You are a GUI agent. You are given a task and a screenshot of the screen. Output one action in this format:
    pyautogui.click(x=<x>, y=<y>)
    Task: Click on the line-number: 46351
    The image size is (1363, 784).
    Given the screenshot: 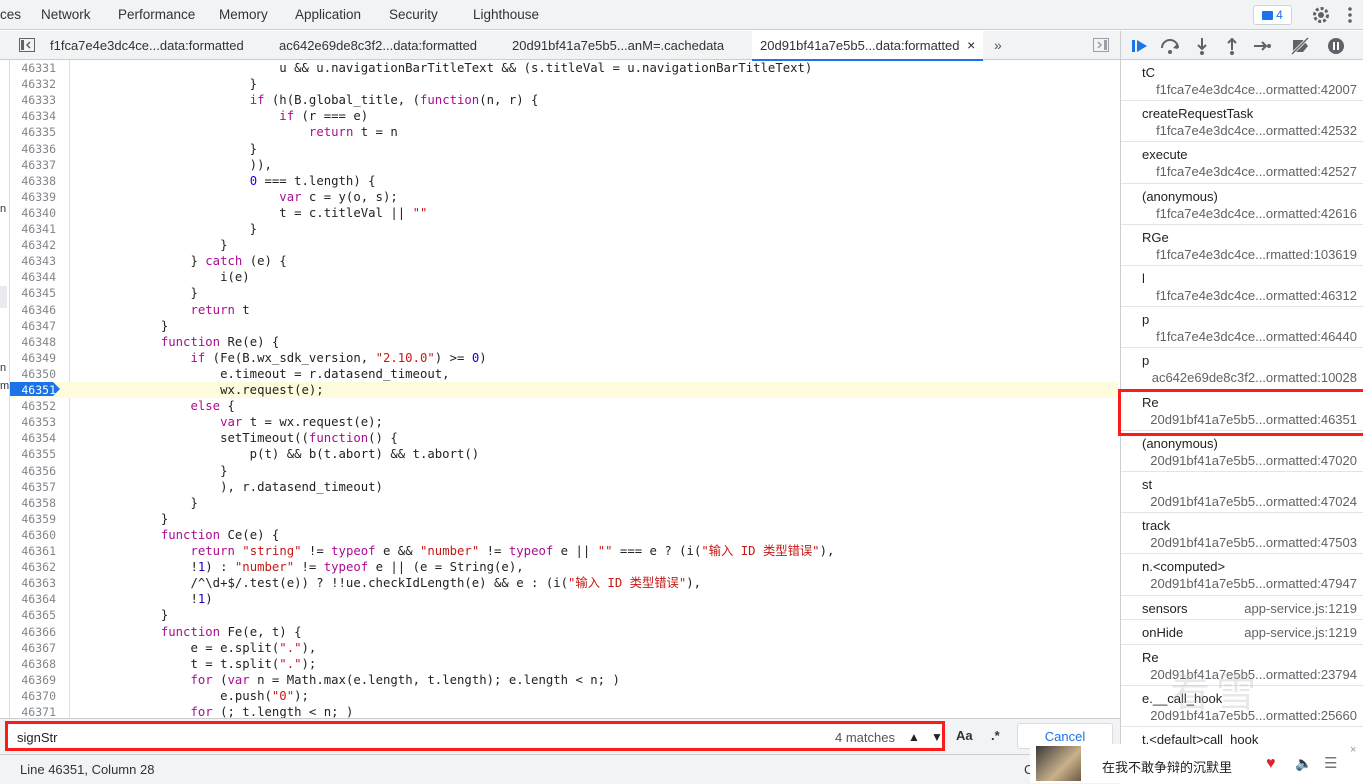 What is the action you would take?
    pyautogui.click(x=33, y=390)
    